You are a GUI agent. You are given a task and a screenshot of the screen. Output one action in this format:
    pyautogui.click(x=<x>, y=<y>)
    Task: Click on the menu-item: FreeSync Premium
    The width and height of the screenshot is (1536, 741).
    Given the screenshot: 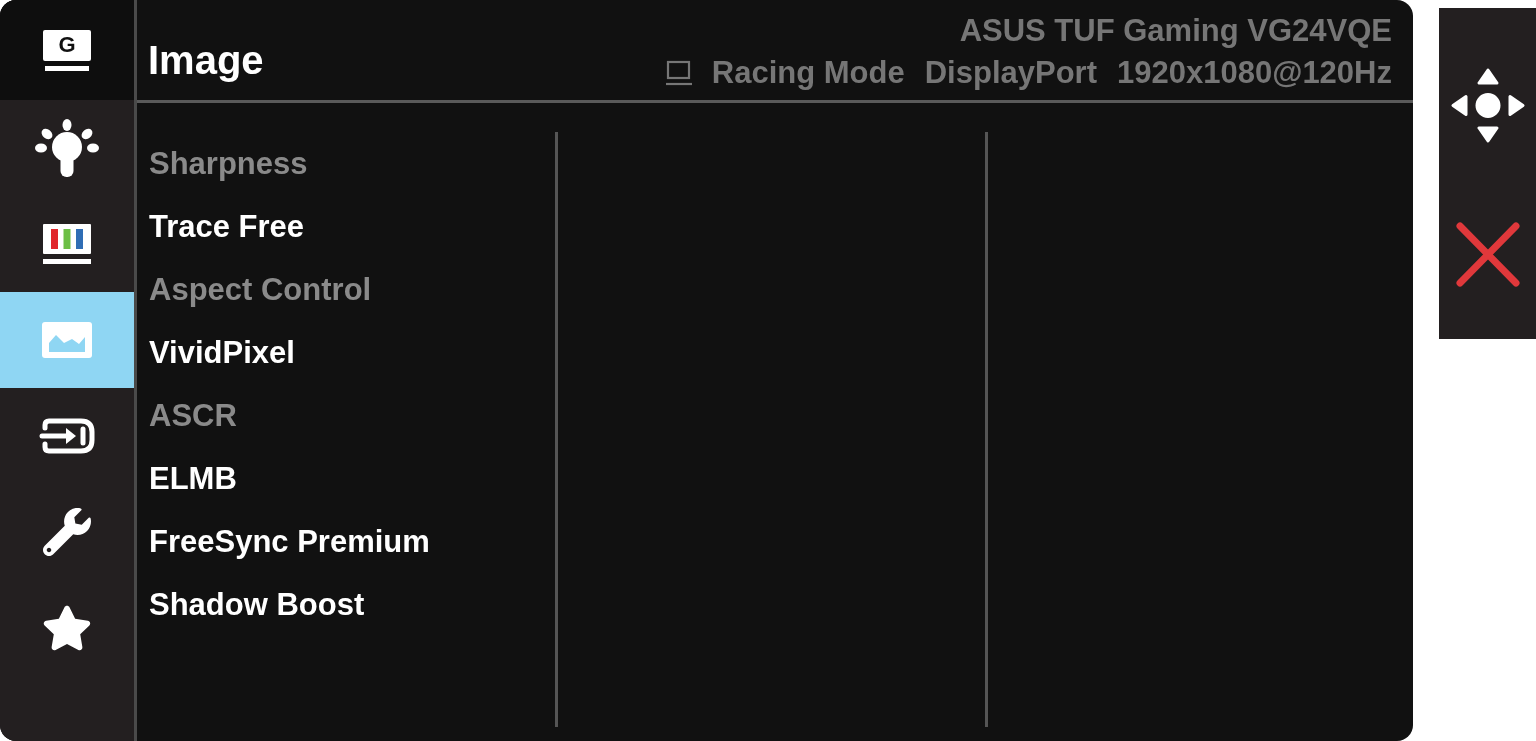 What is the action you would take?
    pyautogui.click(x=289, y=541)
    